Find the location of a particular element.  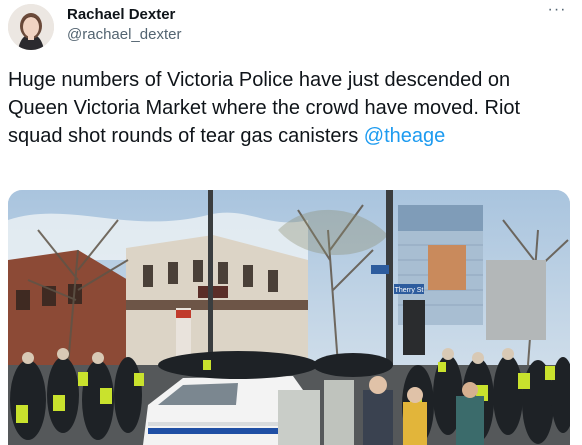

tweet-header: Rachael Dexter @rachael_dexter ··· is located at coordinates (291, 30).